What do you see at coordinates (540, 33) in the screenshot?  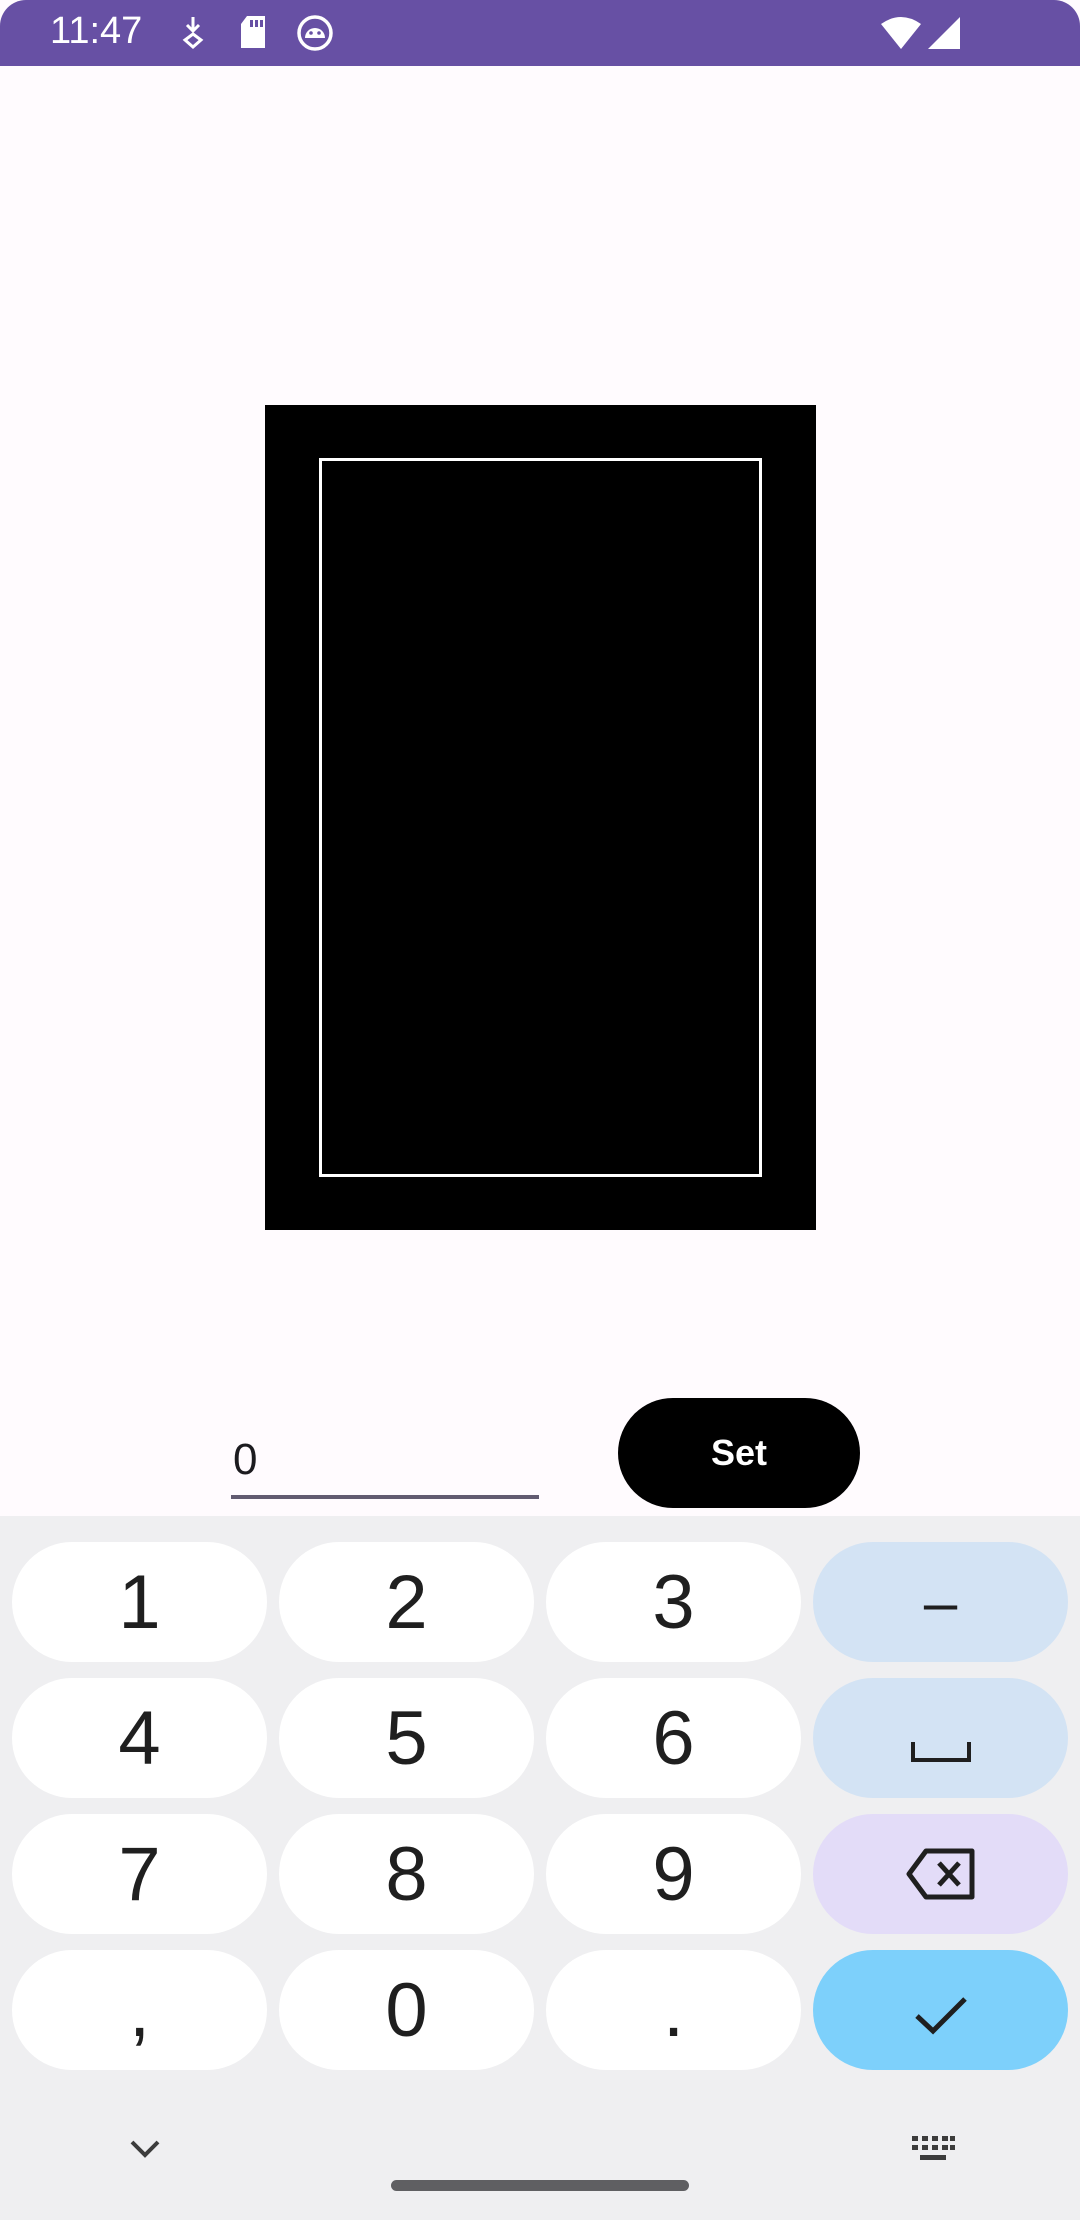 I see `status-bar: 11:47` at bounding box center [540, 33].